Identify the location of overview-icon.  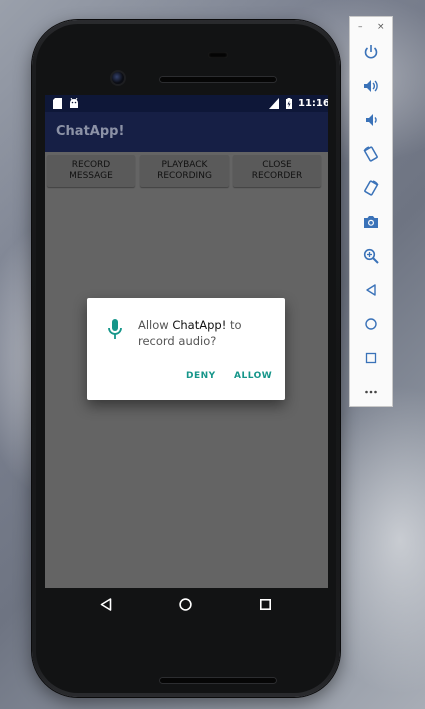
(371, 358).